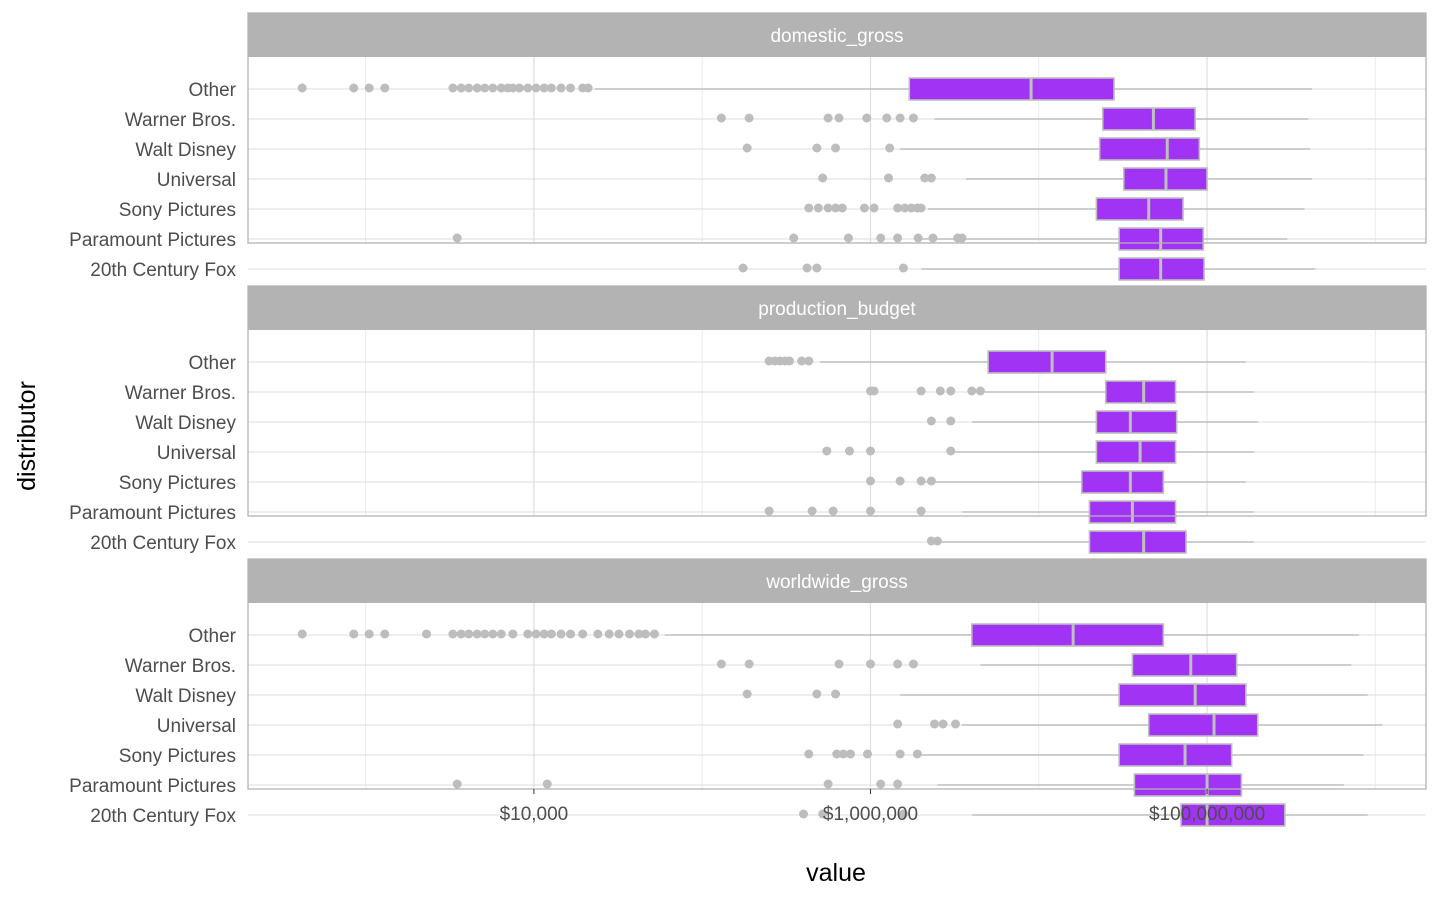 The width and height of the screenshot is (1440, 900). Describe the element at coordinates (837, 309) in the screenshot. I see `facet-strip-label: production_budget` at that location.